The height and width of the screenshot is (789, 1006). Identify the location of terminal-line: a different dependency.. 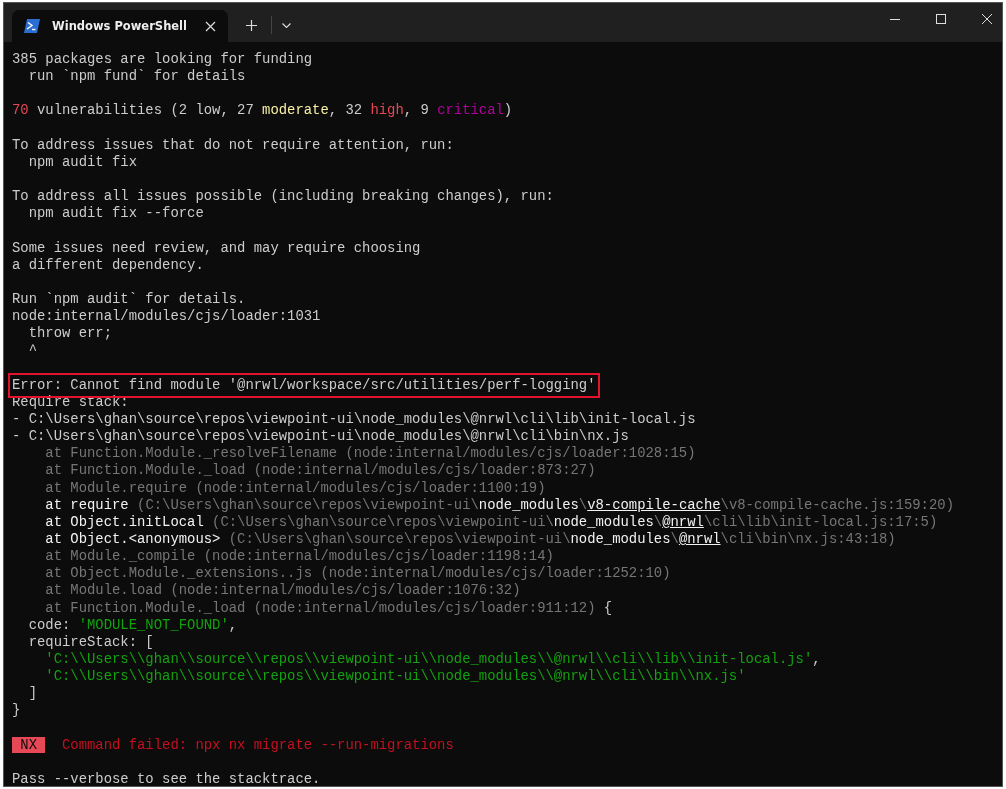
(108, 265).